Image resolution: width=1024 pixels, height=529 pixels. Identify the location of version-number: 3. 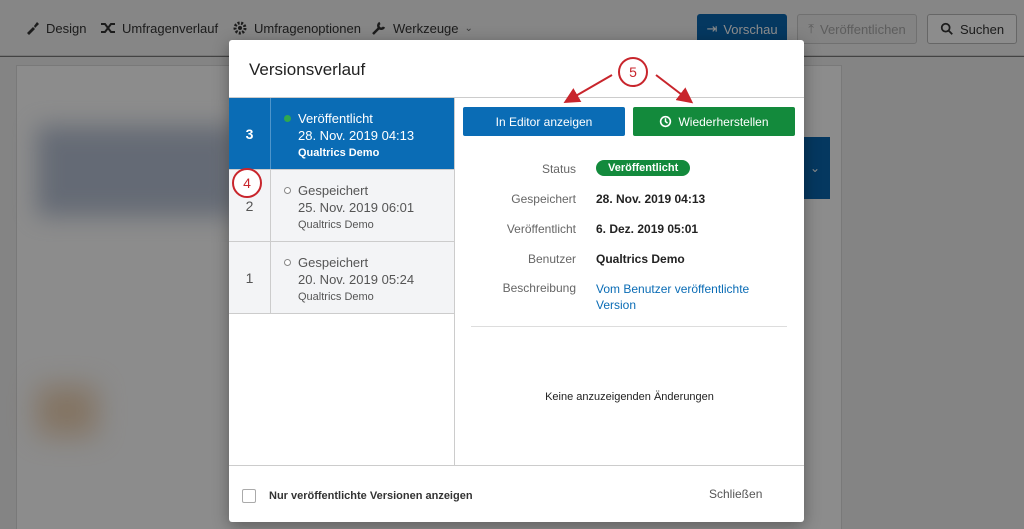
(250, 133).